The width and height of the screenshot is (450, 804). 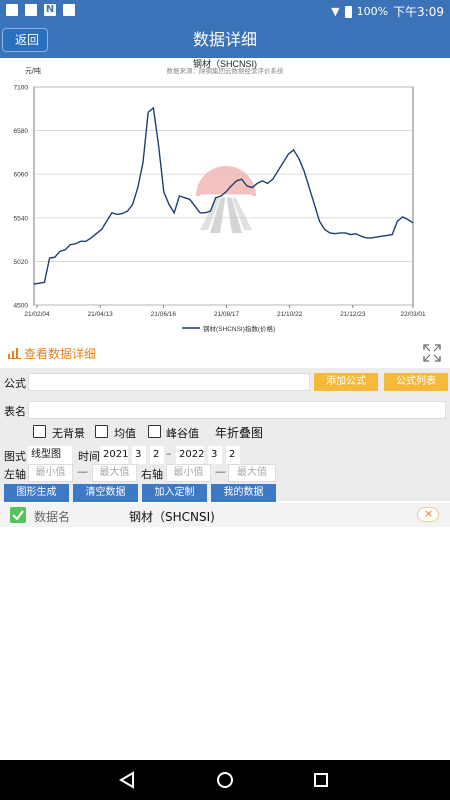 I want to click on watermark-logo, so click(x=226, y=199).